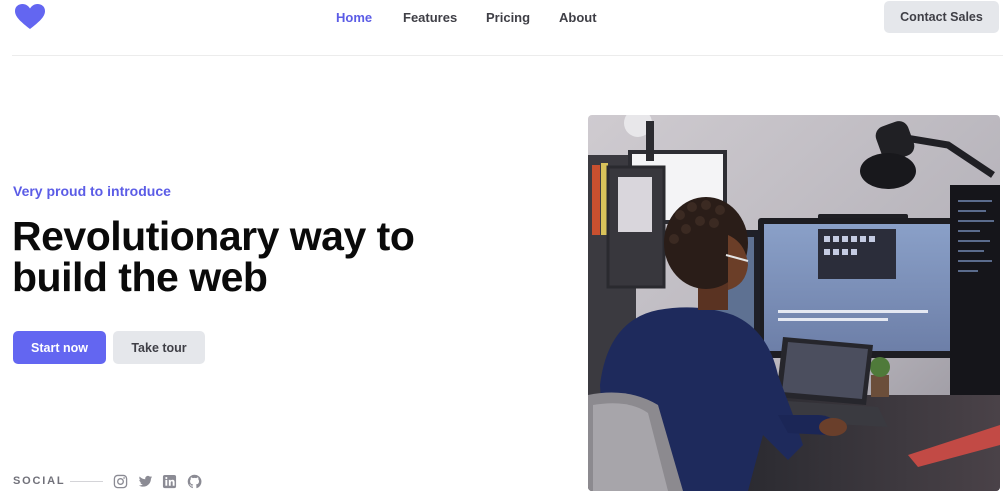 This screenshot has height=504, width=1005. What do you see at coordinates (430, 18) in the screenshot?
I see `nav-link-features: Features` at bounding box center [430, 18].